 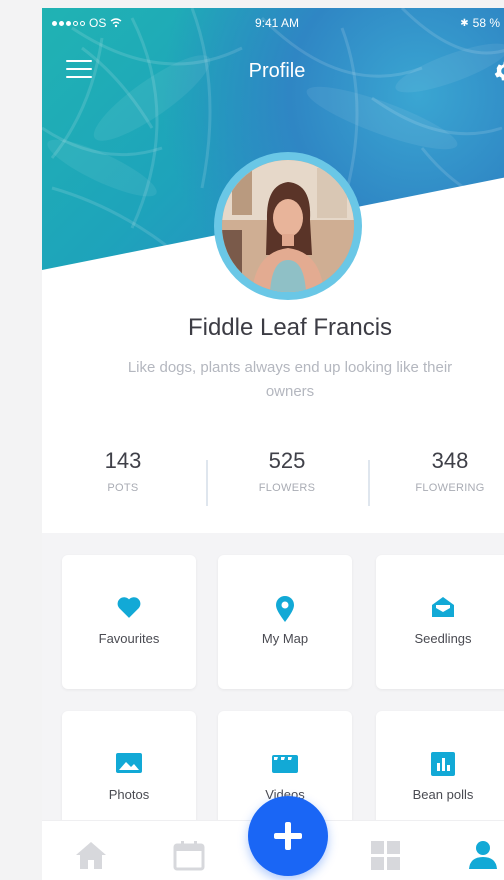 I want to click on stat-value: 143, so click(x=123, y=460).